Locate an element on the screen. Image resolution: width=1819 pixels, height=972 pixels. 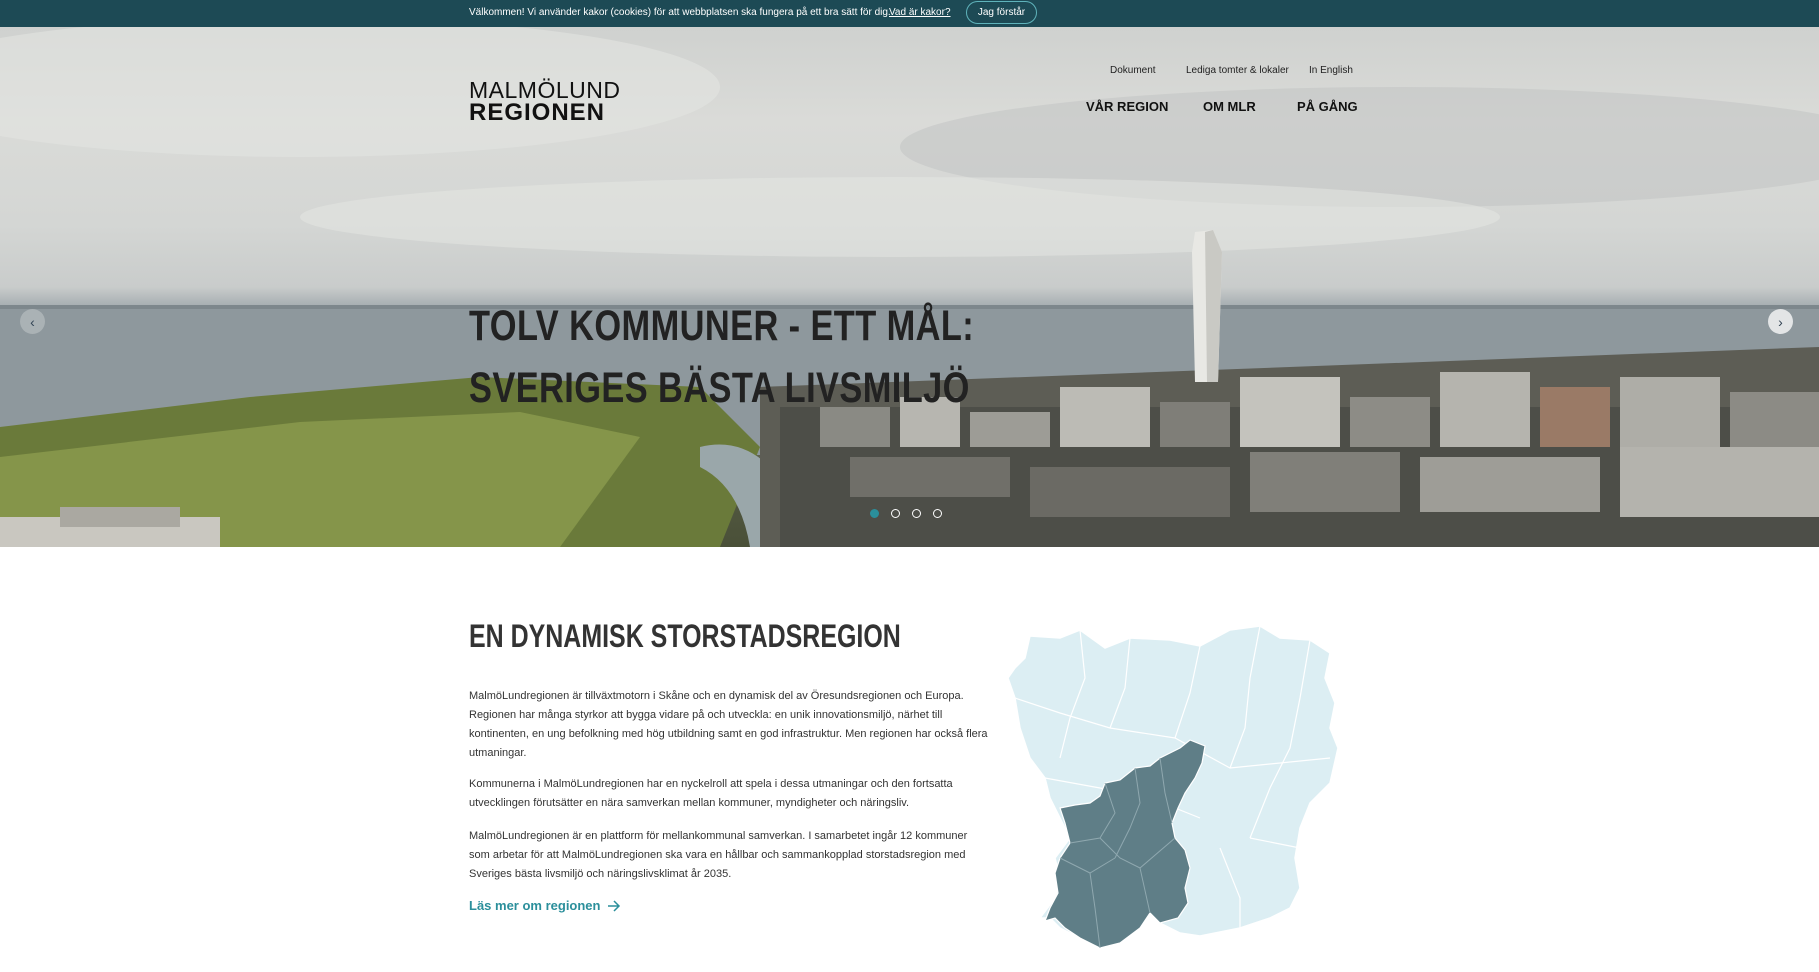
hero-headline-line2: SVERIGES BÄSTA LIVSMILJÖ is located at coordinates (719, 388).